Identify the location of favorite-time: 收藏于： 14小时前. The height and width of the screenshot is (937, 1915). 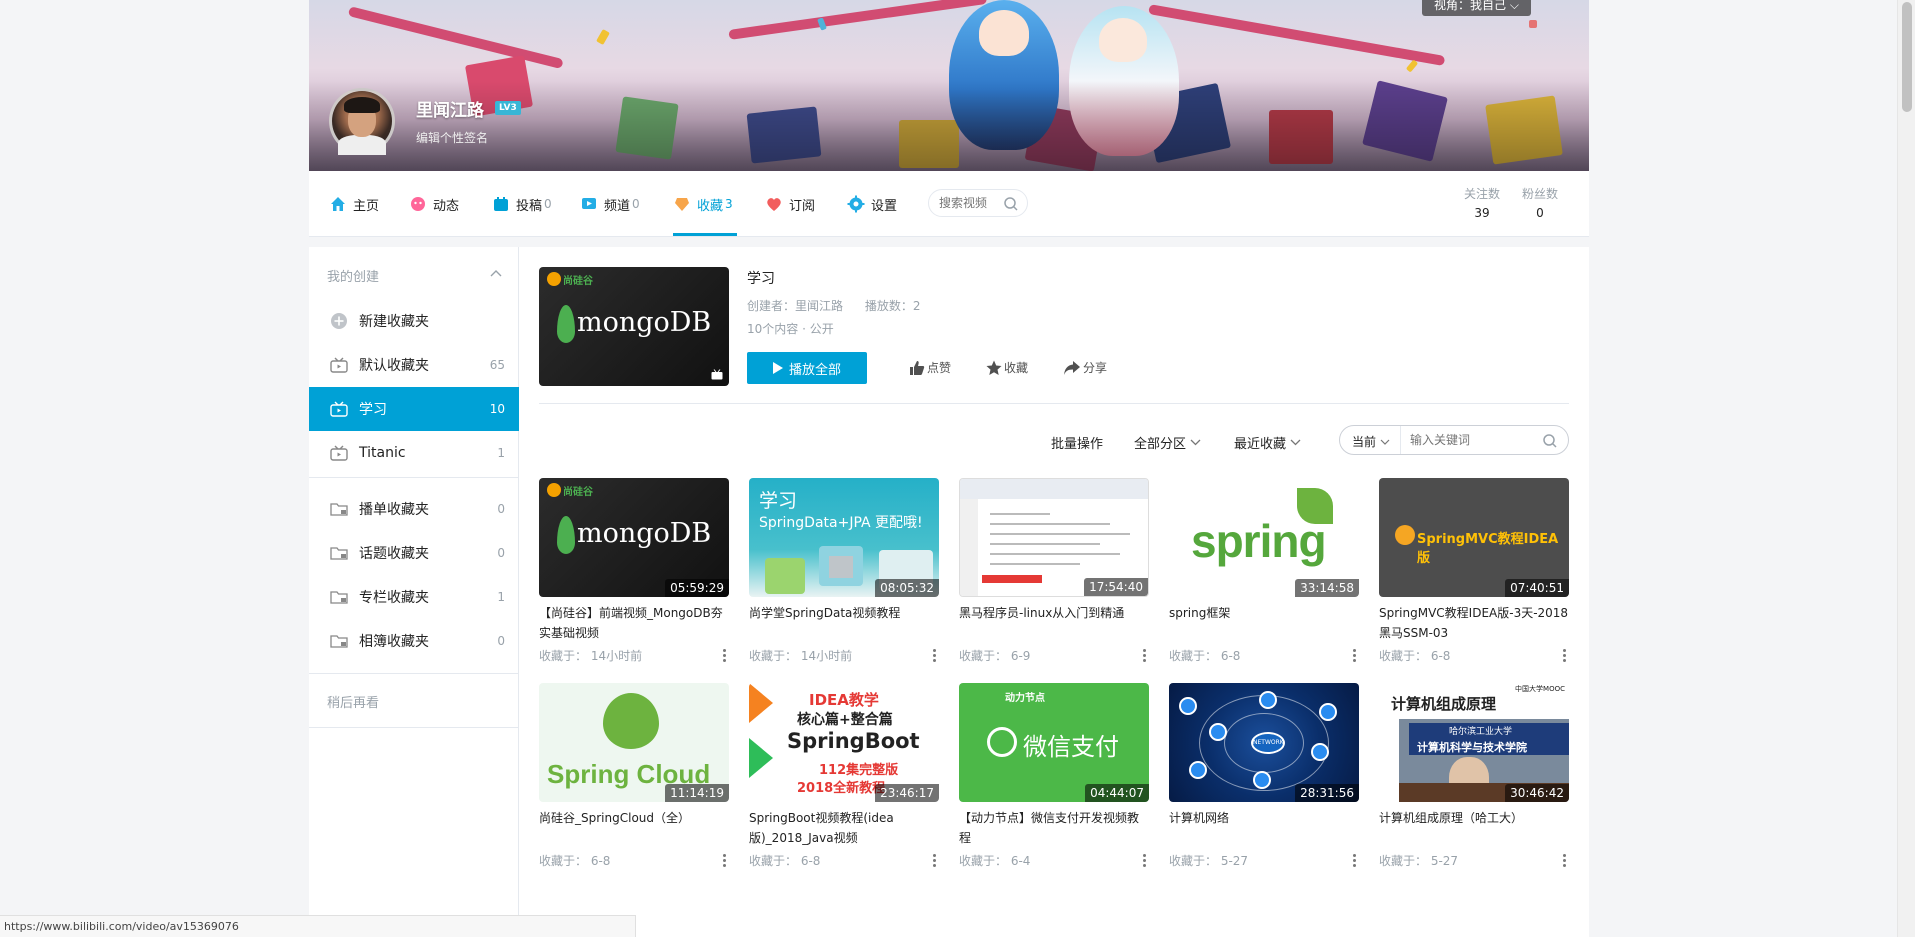
(801, 656).